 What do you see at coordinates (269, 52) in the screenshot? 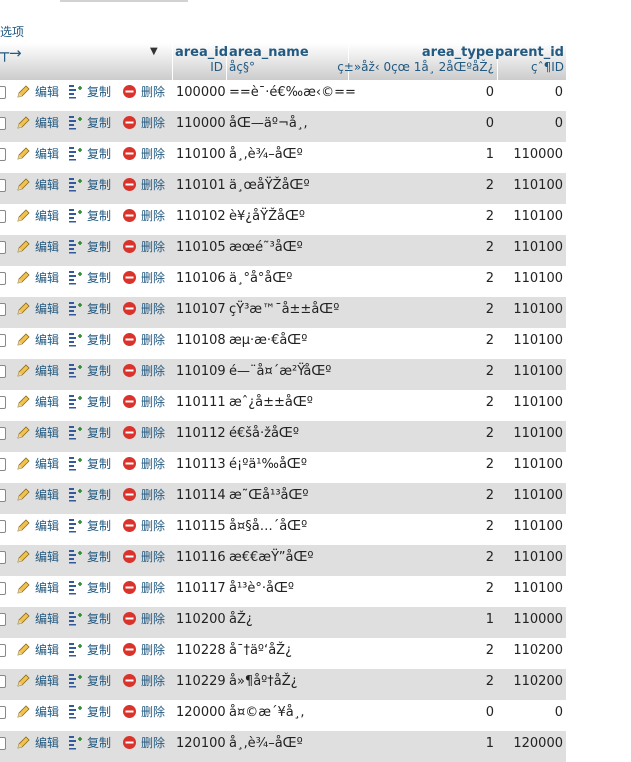
I see `col-name: area_name` at bounding box center [269, 52].